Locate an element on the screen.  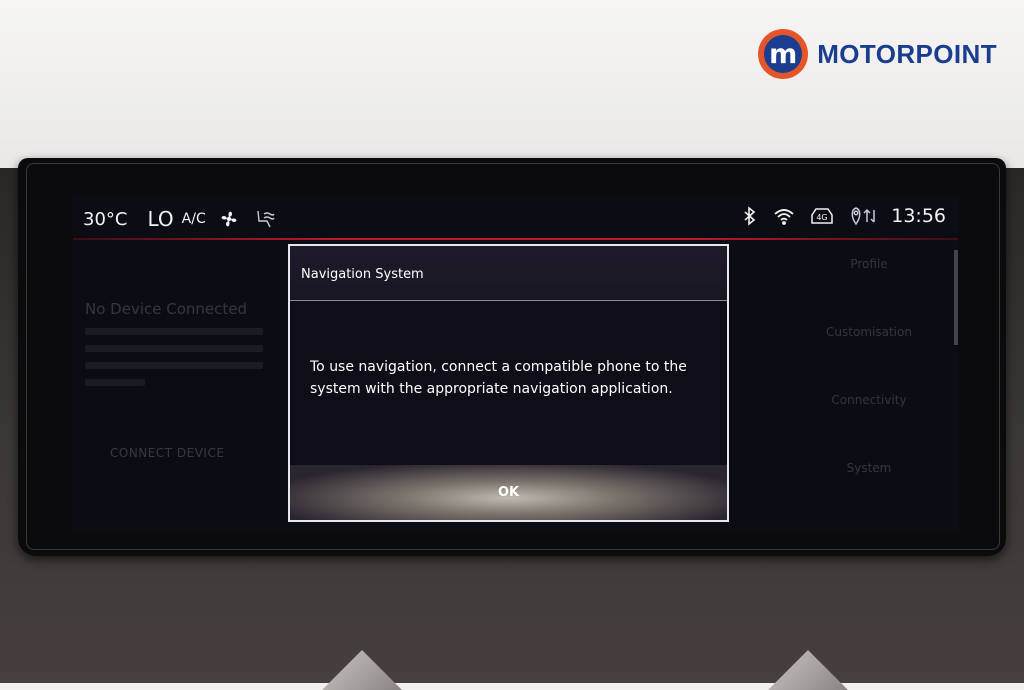
ok-button-label: OK is located at coordinates (508, 492).